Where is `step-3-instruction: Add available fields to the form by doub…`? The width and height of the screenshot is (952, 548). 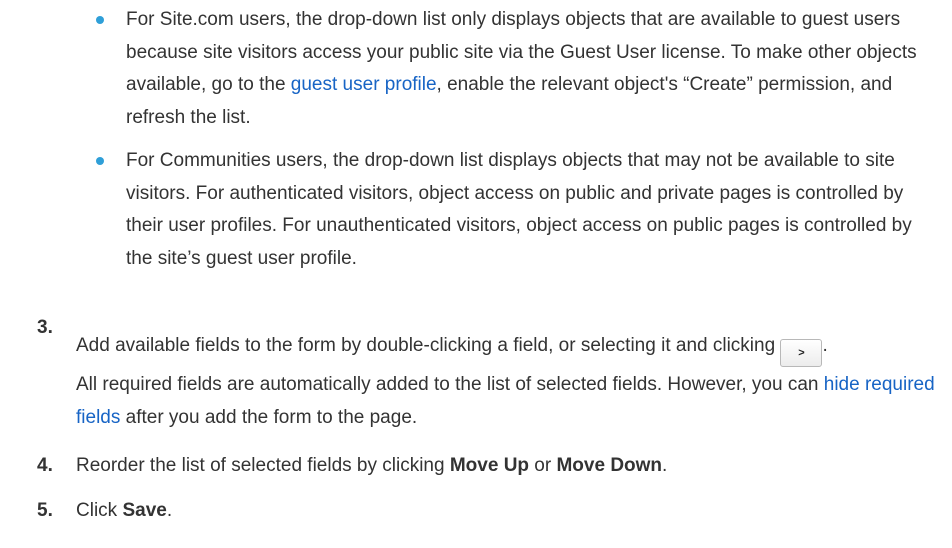 step-3-instruction: Add available fields to the form by doub… is located at coordinates (426, 345).